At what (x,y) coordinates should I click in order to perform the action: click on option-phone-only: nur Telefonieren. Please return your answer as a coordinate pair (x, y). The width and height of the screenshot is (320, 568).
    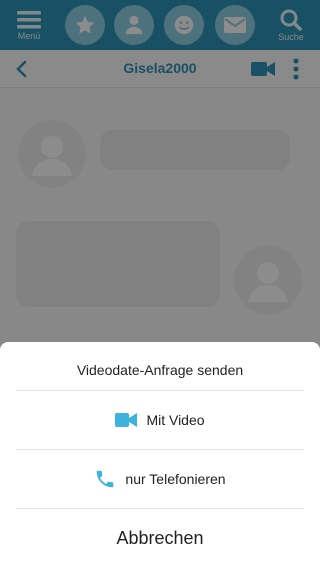
    Looking at the image, I should click on (160, 479).